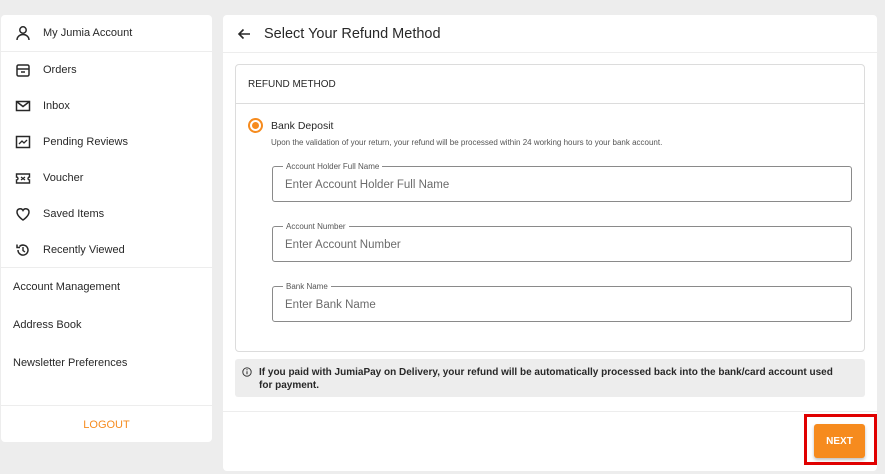 The image size is (885, 474). What do you see at coordinates (106, 214) in the screenshot?
I see `sidebar-item-saved-items: Saved Items` at bounding box center [106, 214].